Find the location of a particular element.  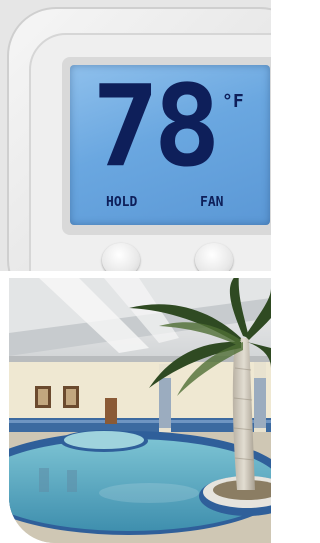

temperature-readout: 78 is located at coordinates (156, 127).